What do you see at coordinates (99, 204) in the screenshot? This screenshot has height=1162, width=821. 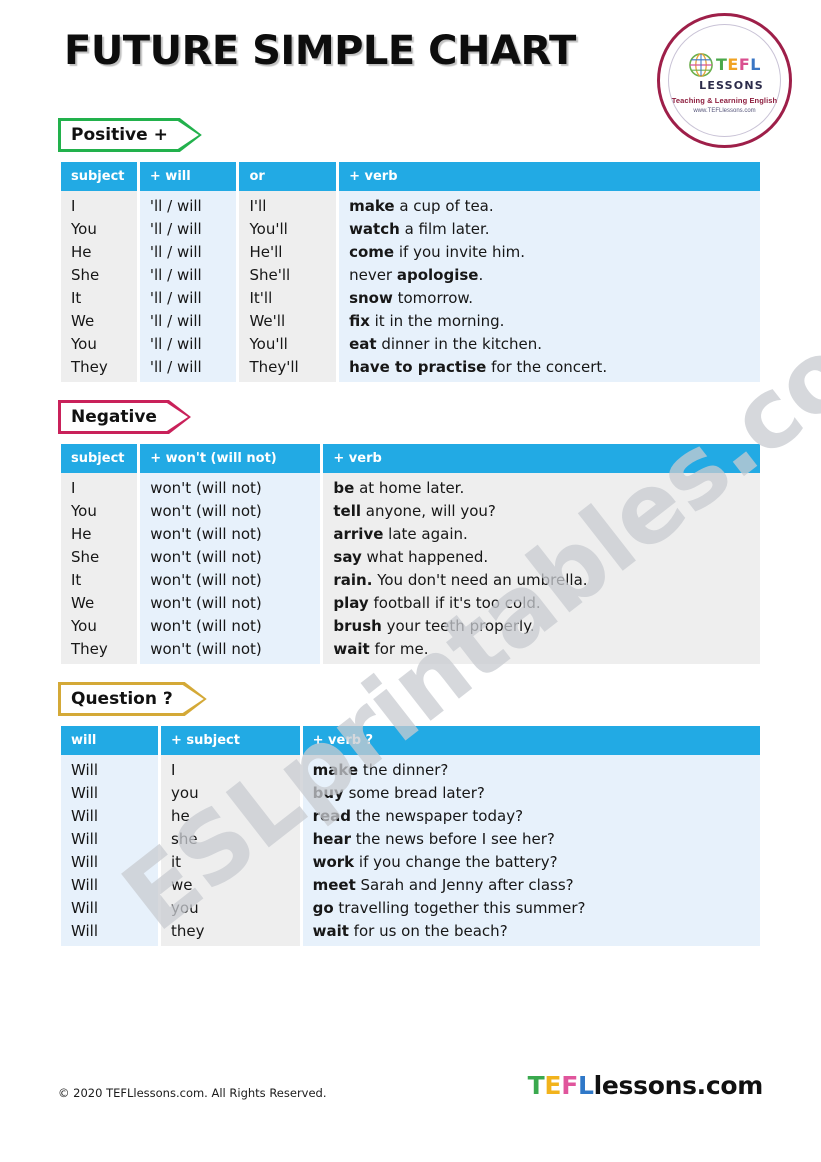 I see `cell-subject: I` at bounding box center [99, 204].